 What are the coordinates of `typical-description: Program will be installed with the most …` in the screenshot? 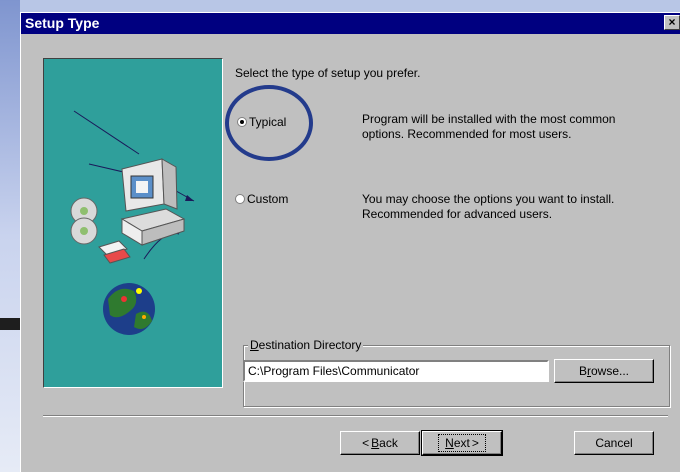 It's located at (521, 127).